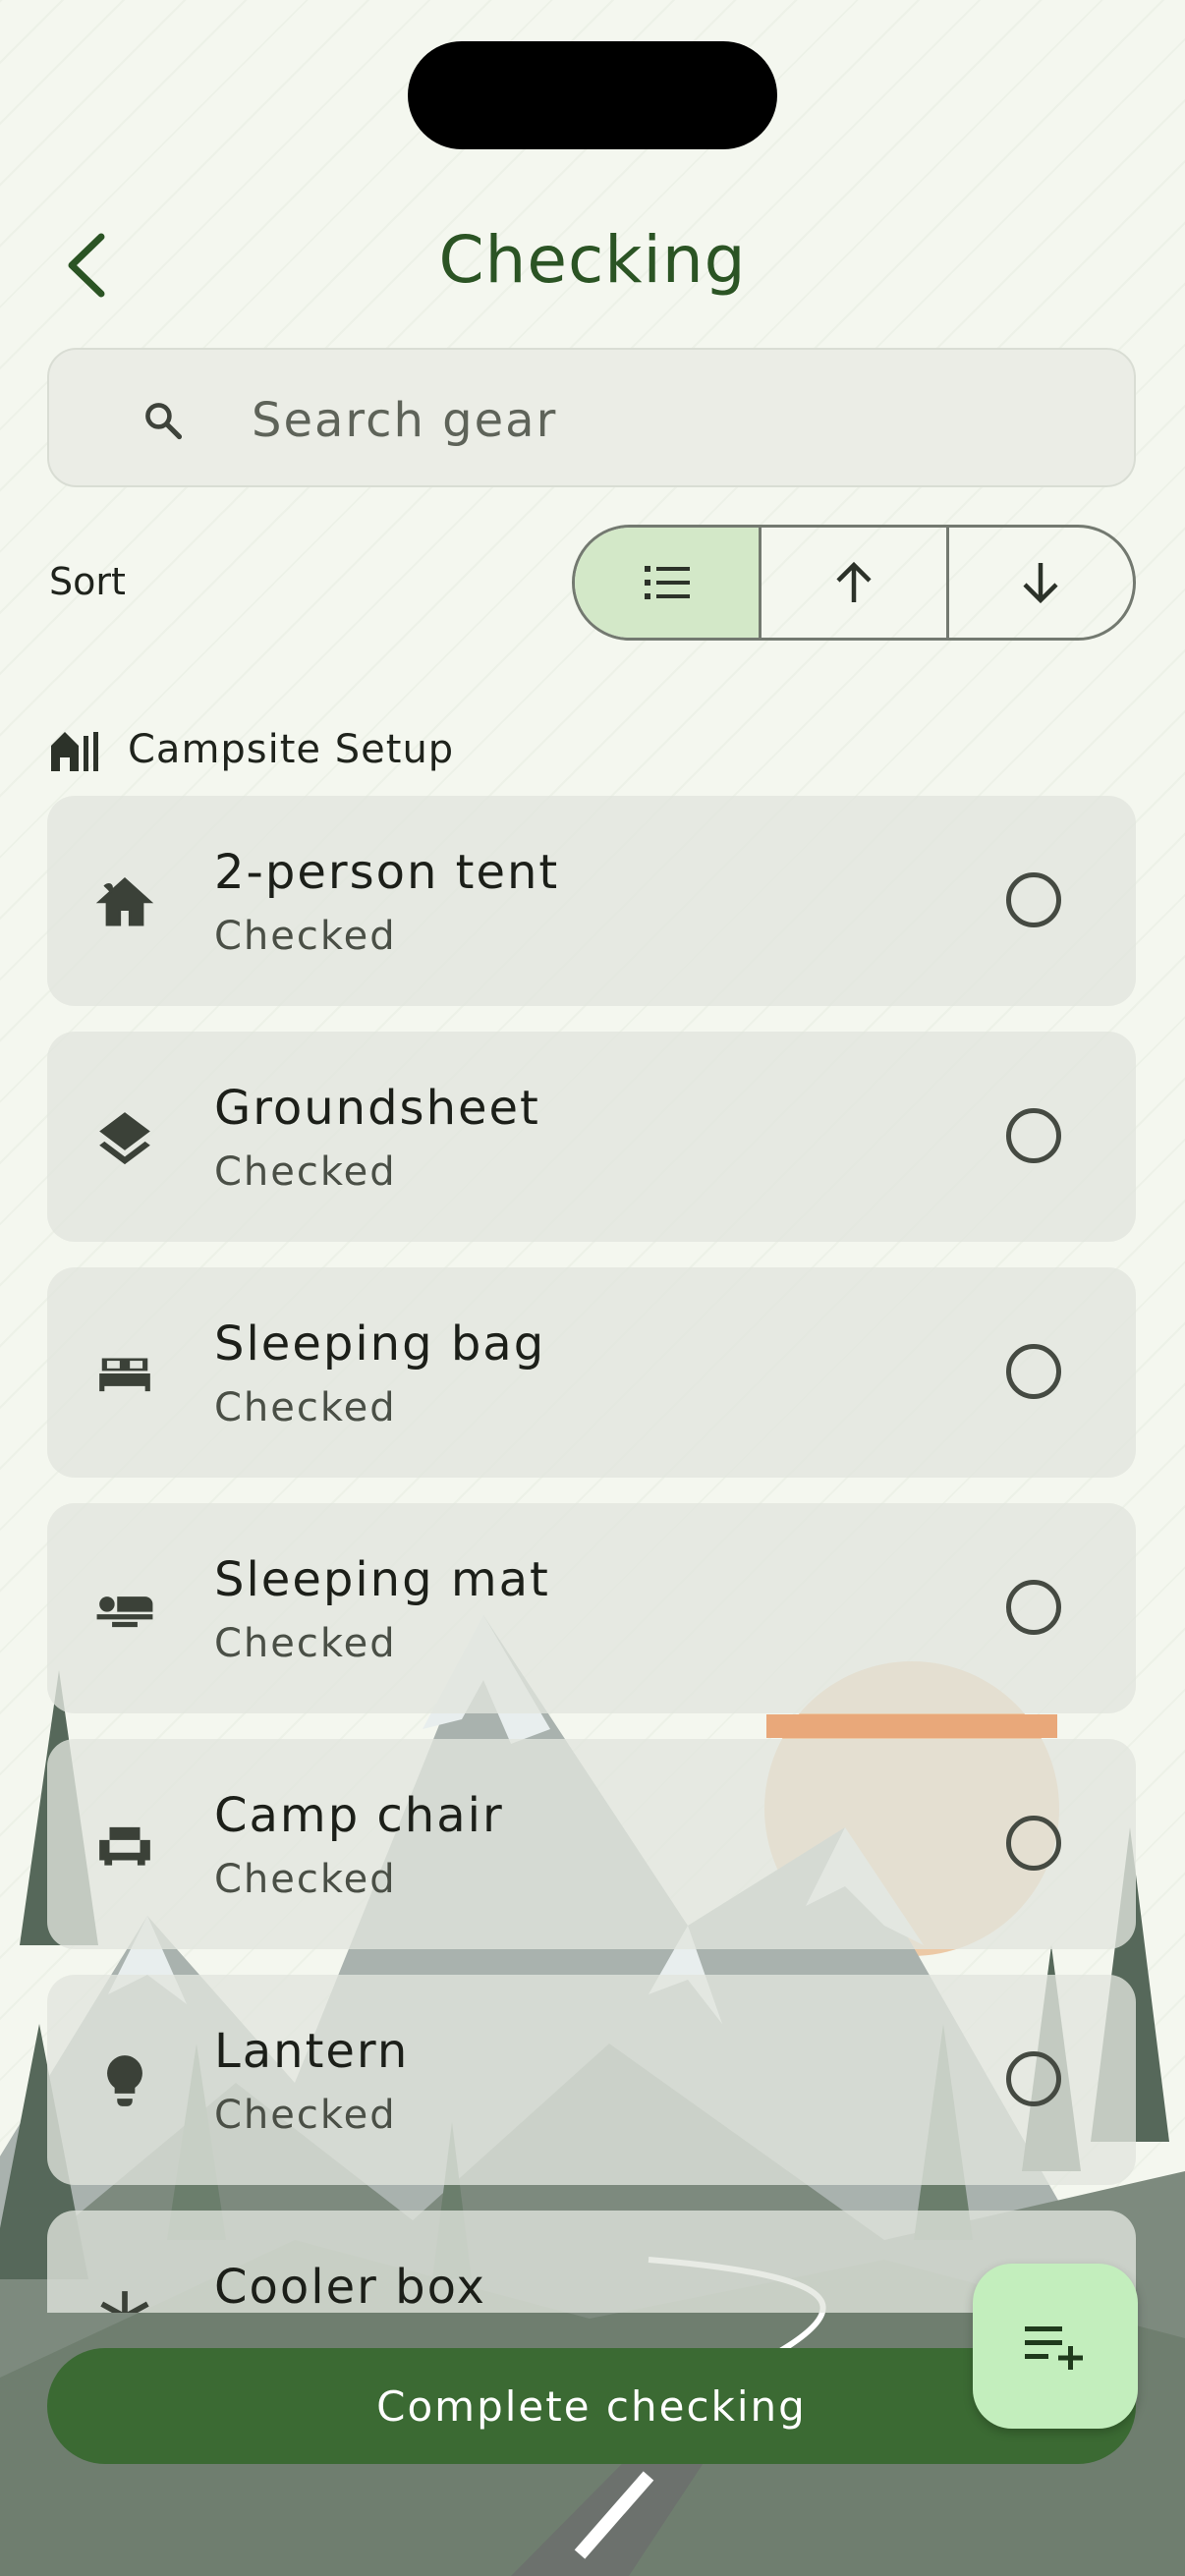  I want to click on section-header: Campsite Setup, so click(252, 749).